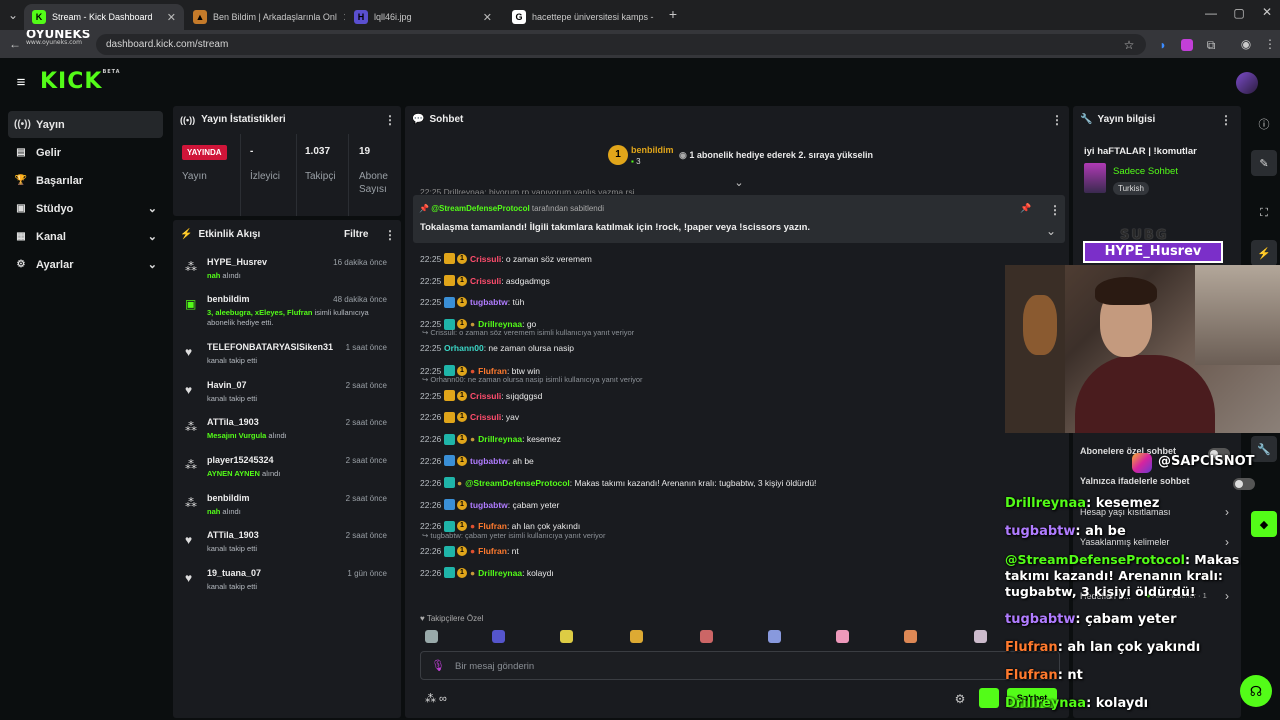 The image size is (1280, 720). What do you see at coordinates (1051, 231) in the screenshot?
I see `pinned-expand-icon: ⌄` at bounding box center [1051, 231].